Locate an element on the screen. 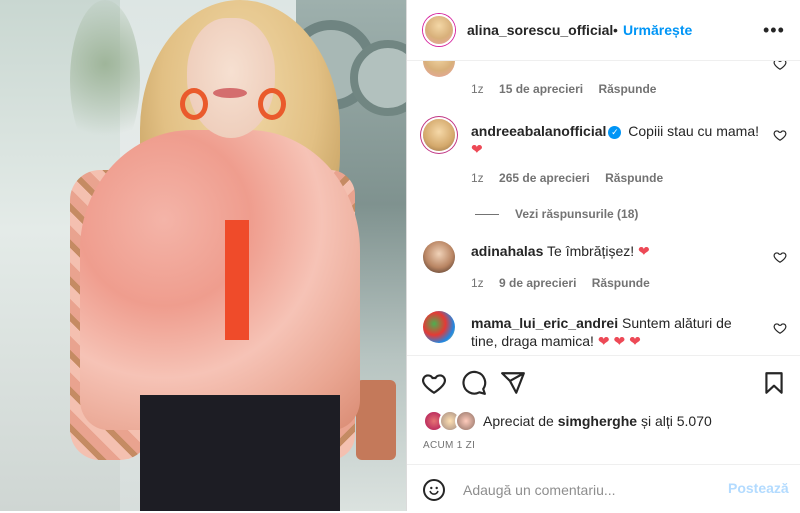  share-icon is located at coordinates (513, 383).